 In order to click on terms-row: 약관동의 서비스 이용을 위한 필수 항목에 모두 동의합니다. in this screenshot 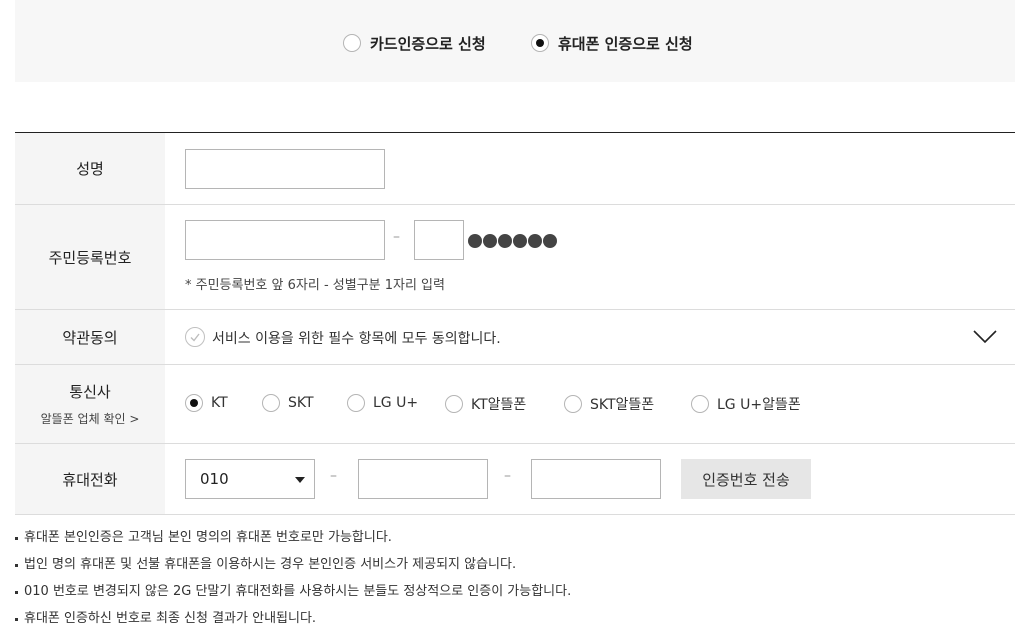, I will do `click(515, 337)`.